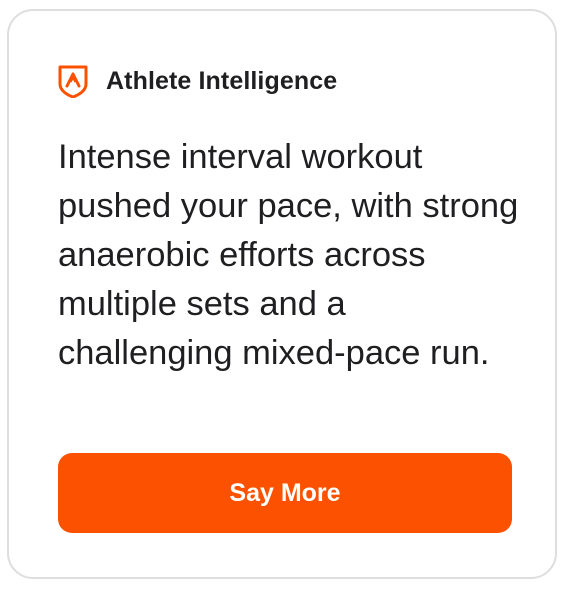  Describe the element at coordinates (73, 81) in the screenshot. I see `athlete-intelligence-shield-icon` at that location.